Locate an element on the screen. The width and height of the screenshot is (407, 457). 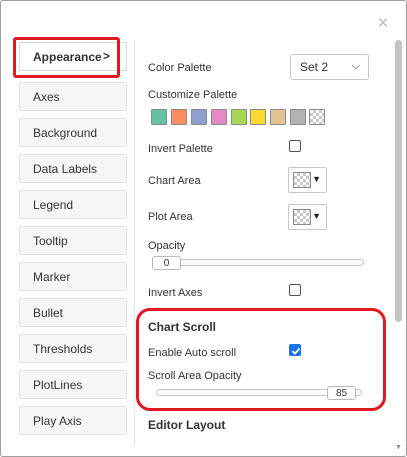
sidebar-item-data-labels: Data Labels is located at coordinates (73, 168).